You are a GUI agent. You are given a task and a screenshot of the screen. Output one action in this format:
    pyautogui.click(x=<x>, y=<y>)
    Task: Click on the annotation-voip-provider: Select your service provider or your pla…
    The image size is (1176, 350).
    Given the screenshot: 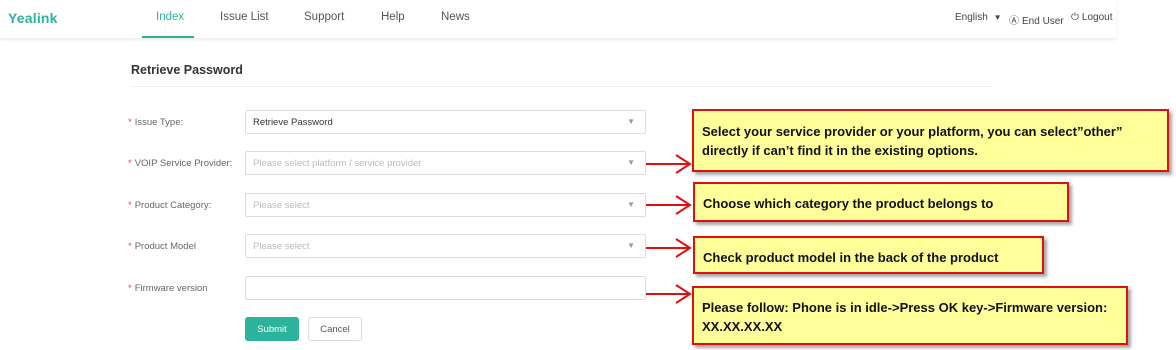 What is the action you would take?
    pyautogui.click(x=930, y=140)
    